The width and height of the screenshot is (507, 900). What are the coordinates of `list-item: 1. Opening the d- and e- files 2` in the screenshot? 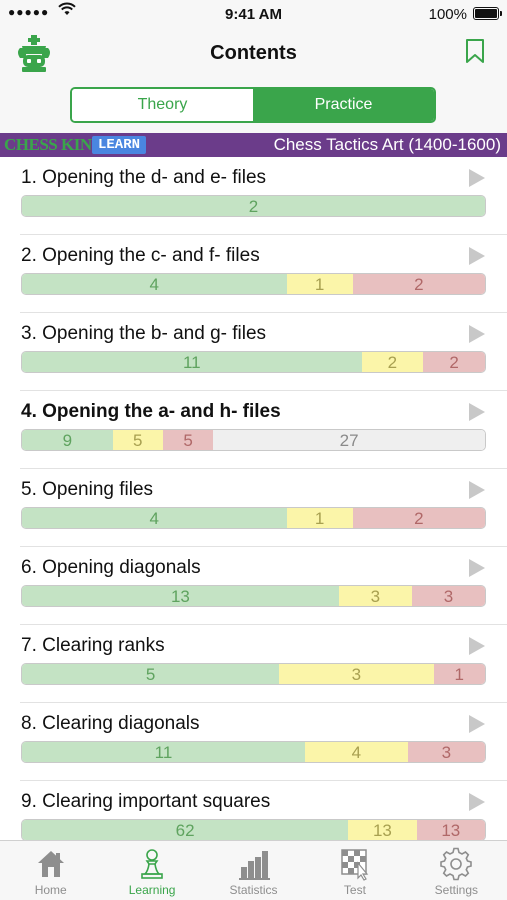 It's located at (253, 196).